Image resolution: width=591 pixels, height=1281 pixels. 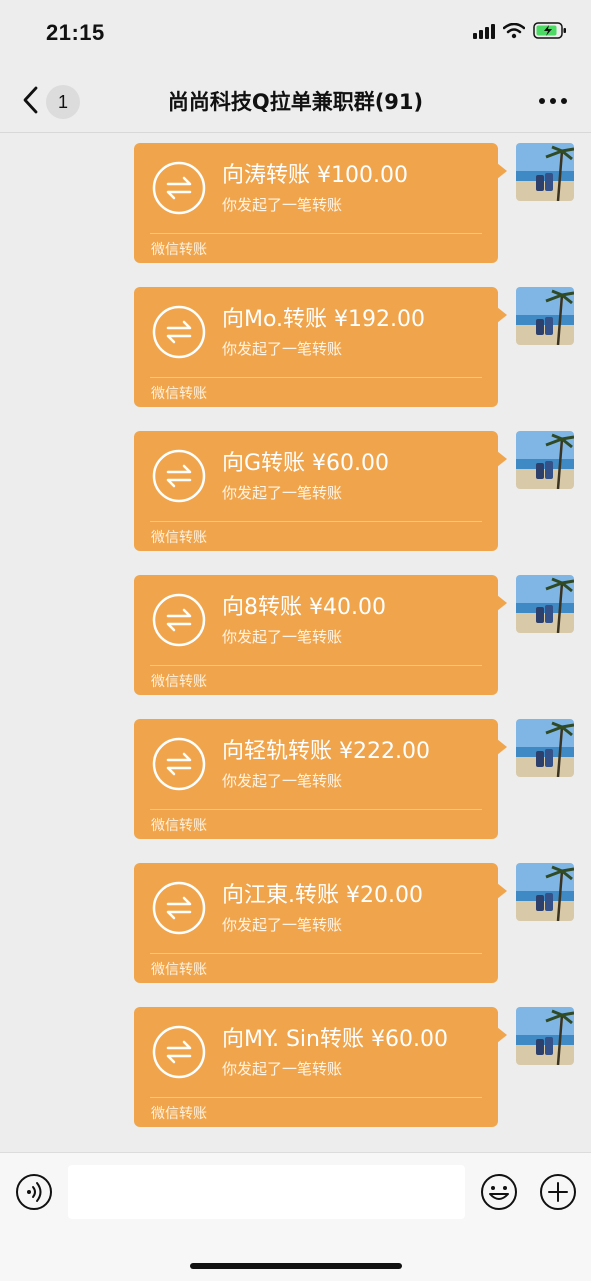 I want to click on transfer-amount: 向轻轨转账 ¥222.00, so click(x=326, y=751).